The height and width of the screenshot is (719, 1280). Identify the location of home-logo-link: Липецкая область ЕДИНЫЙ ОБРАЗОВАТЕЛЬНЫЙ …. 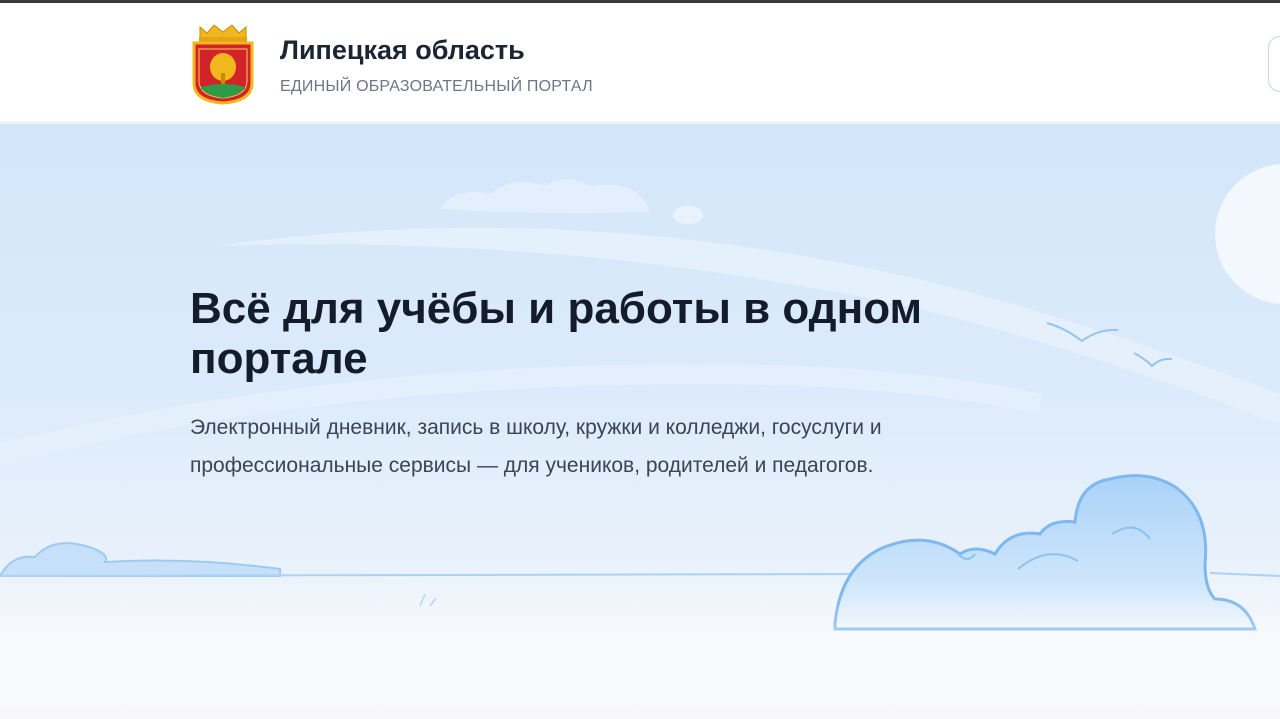
(425, 64).